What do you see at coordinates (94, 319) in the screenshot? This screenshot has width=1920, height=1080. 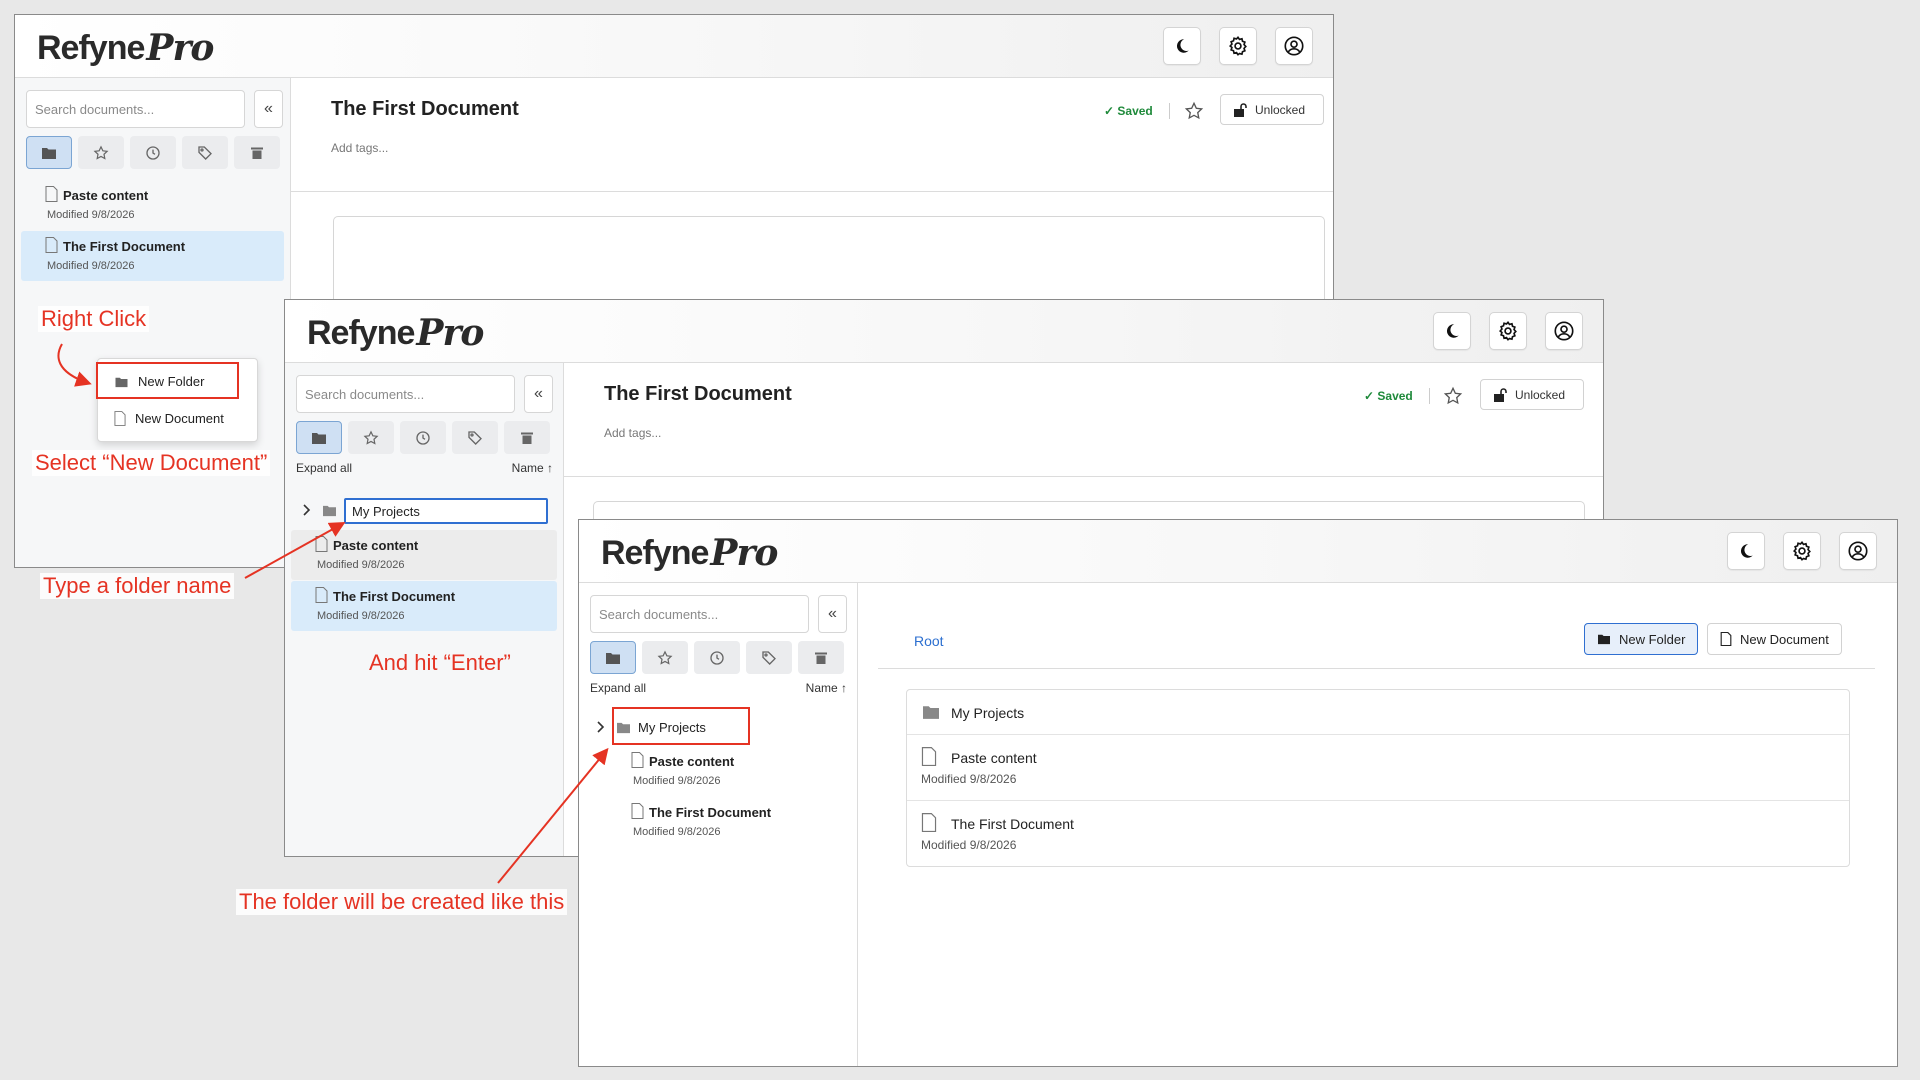 I see `annotation-right-click: Right Click` at bounding box center [94, 319].